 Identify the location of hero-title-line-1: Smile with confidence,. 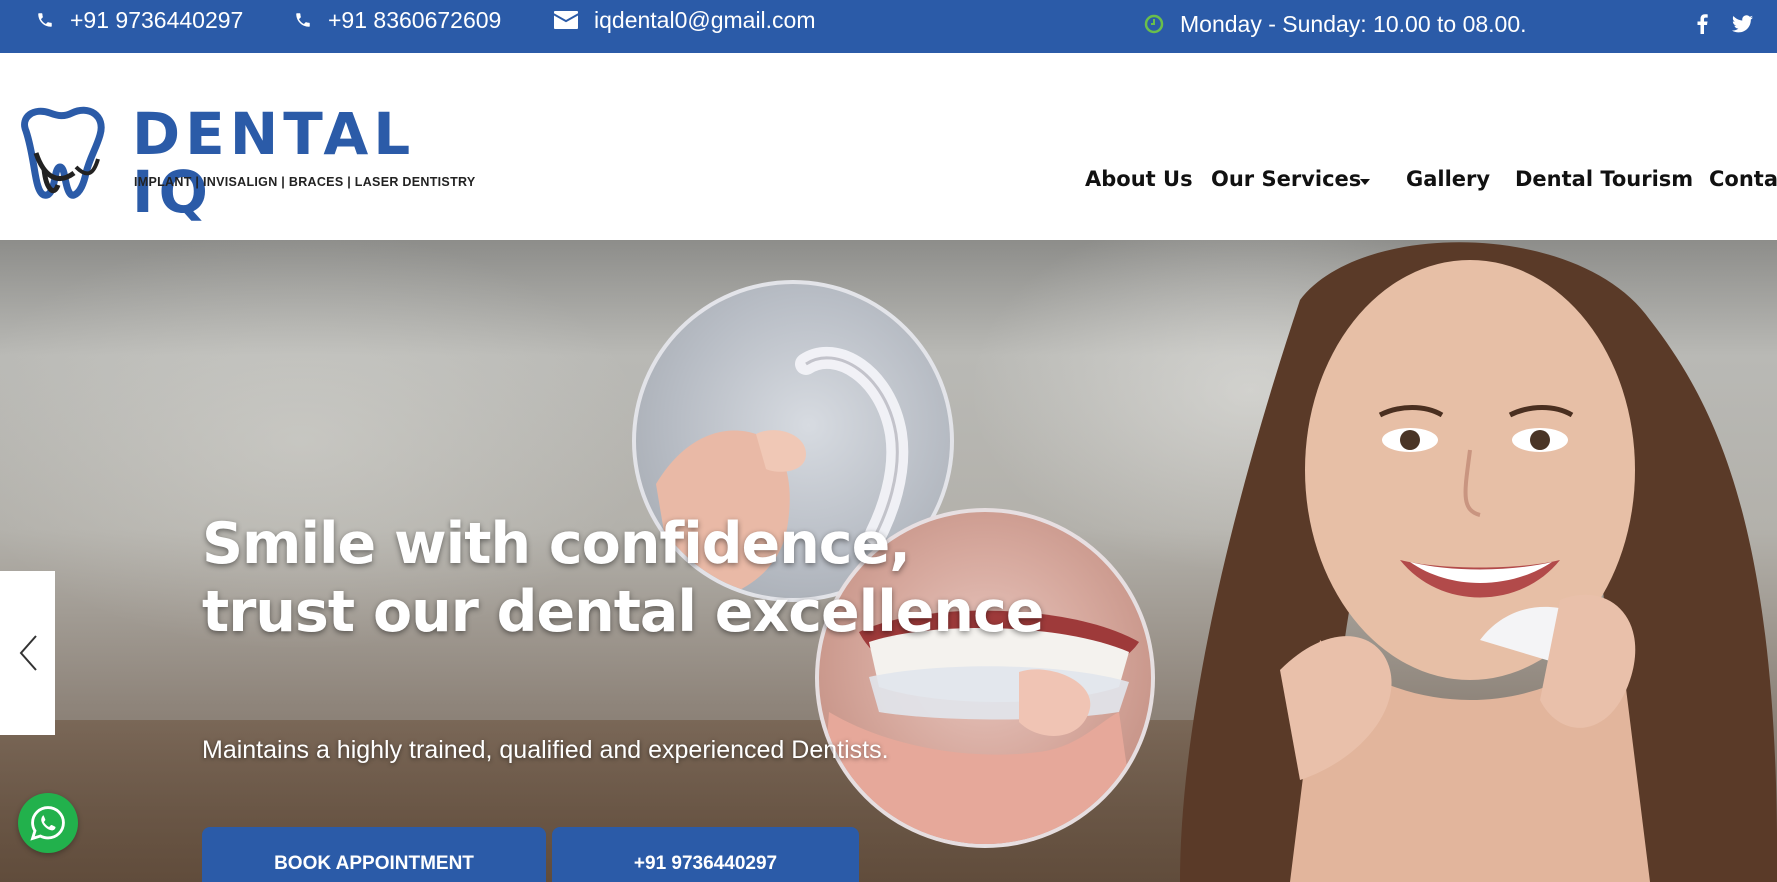
(556, 544).